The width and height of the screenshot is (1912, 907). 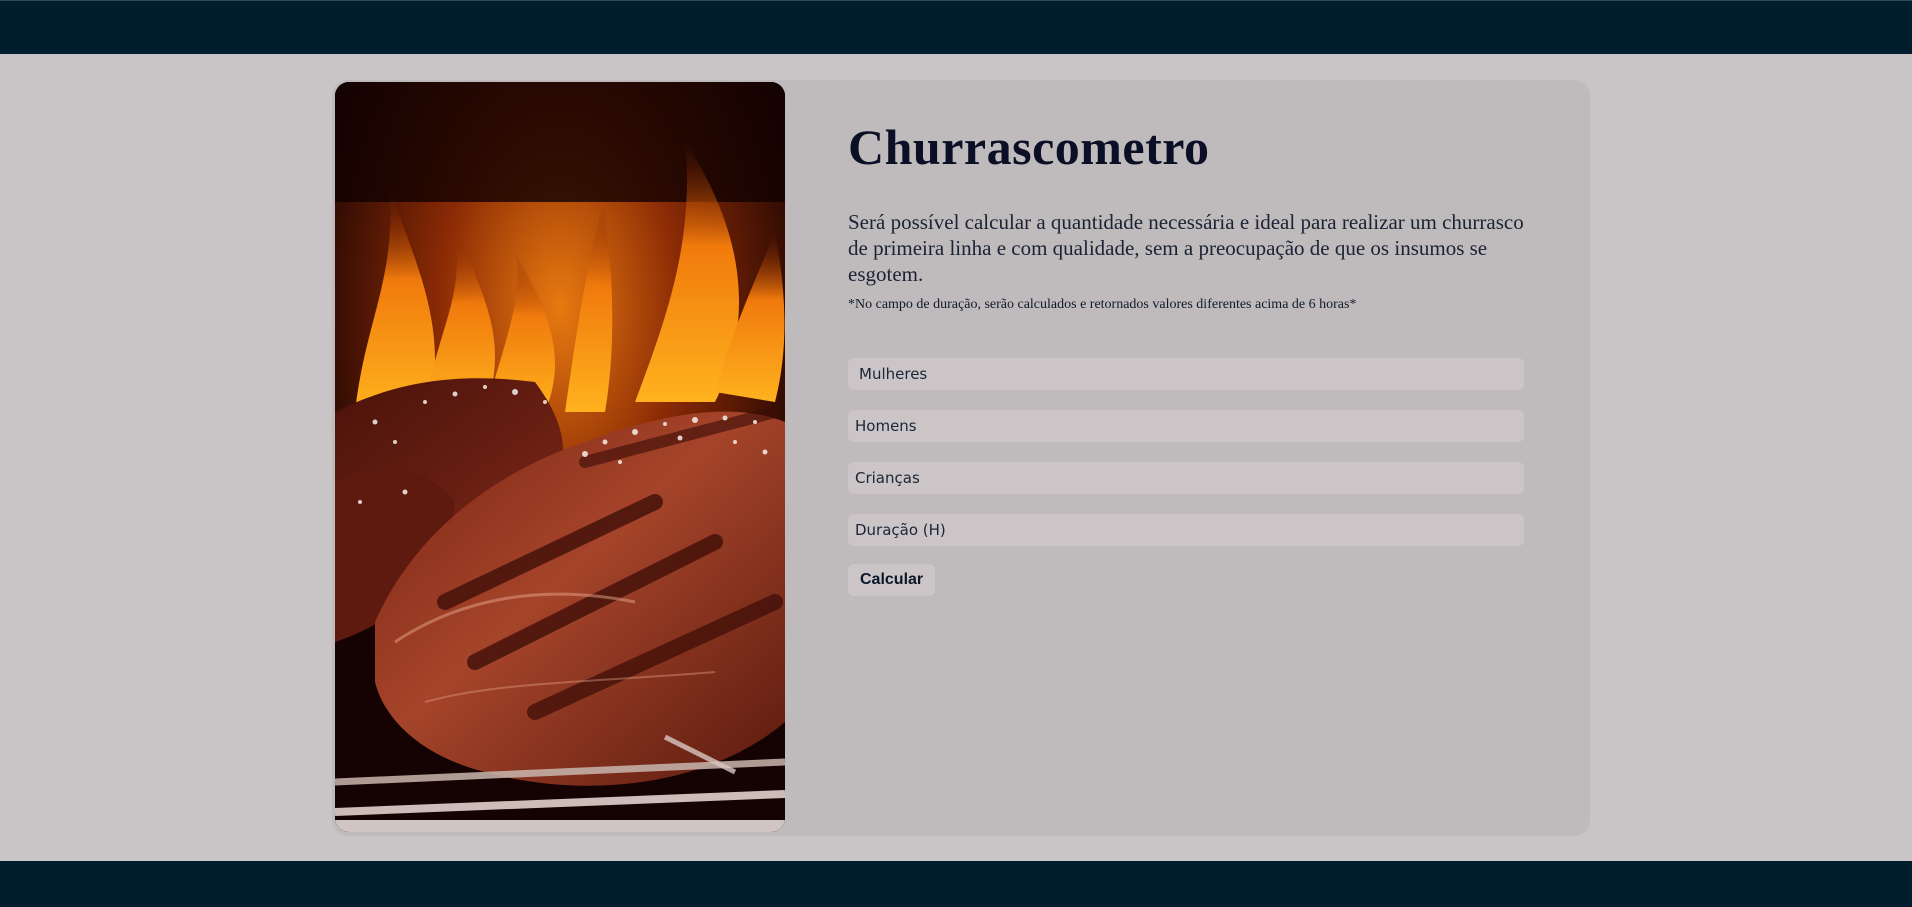 I want to click on men-input, so click(x=1186, y=426).